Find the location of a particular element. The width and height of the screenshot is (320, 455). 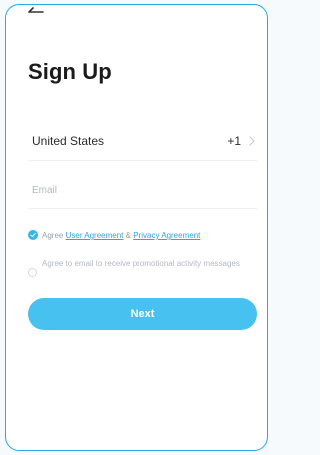

agreement-checkbox is located at coordinates (33, 235).